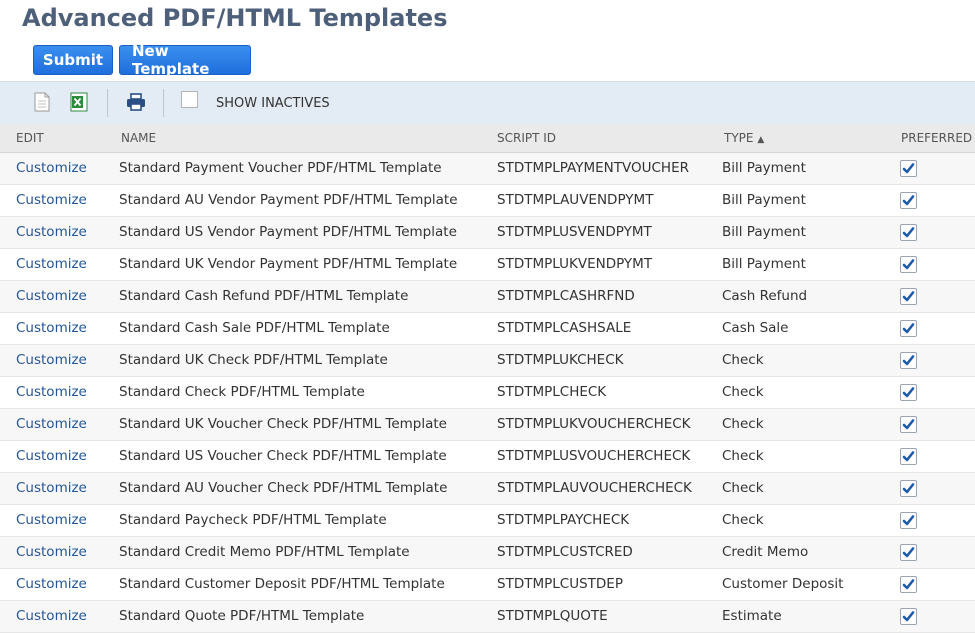 This screenshot has width=975, height=633. I want to click on template-type: Cash Sale, so click(755, 328).